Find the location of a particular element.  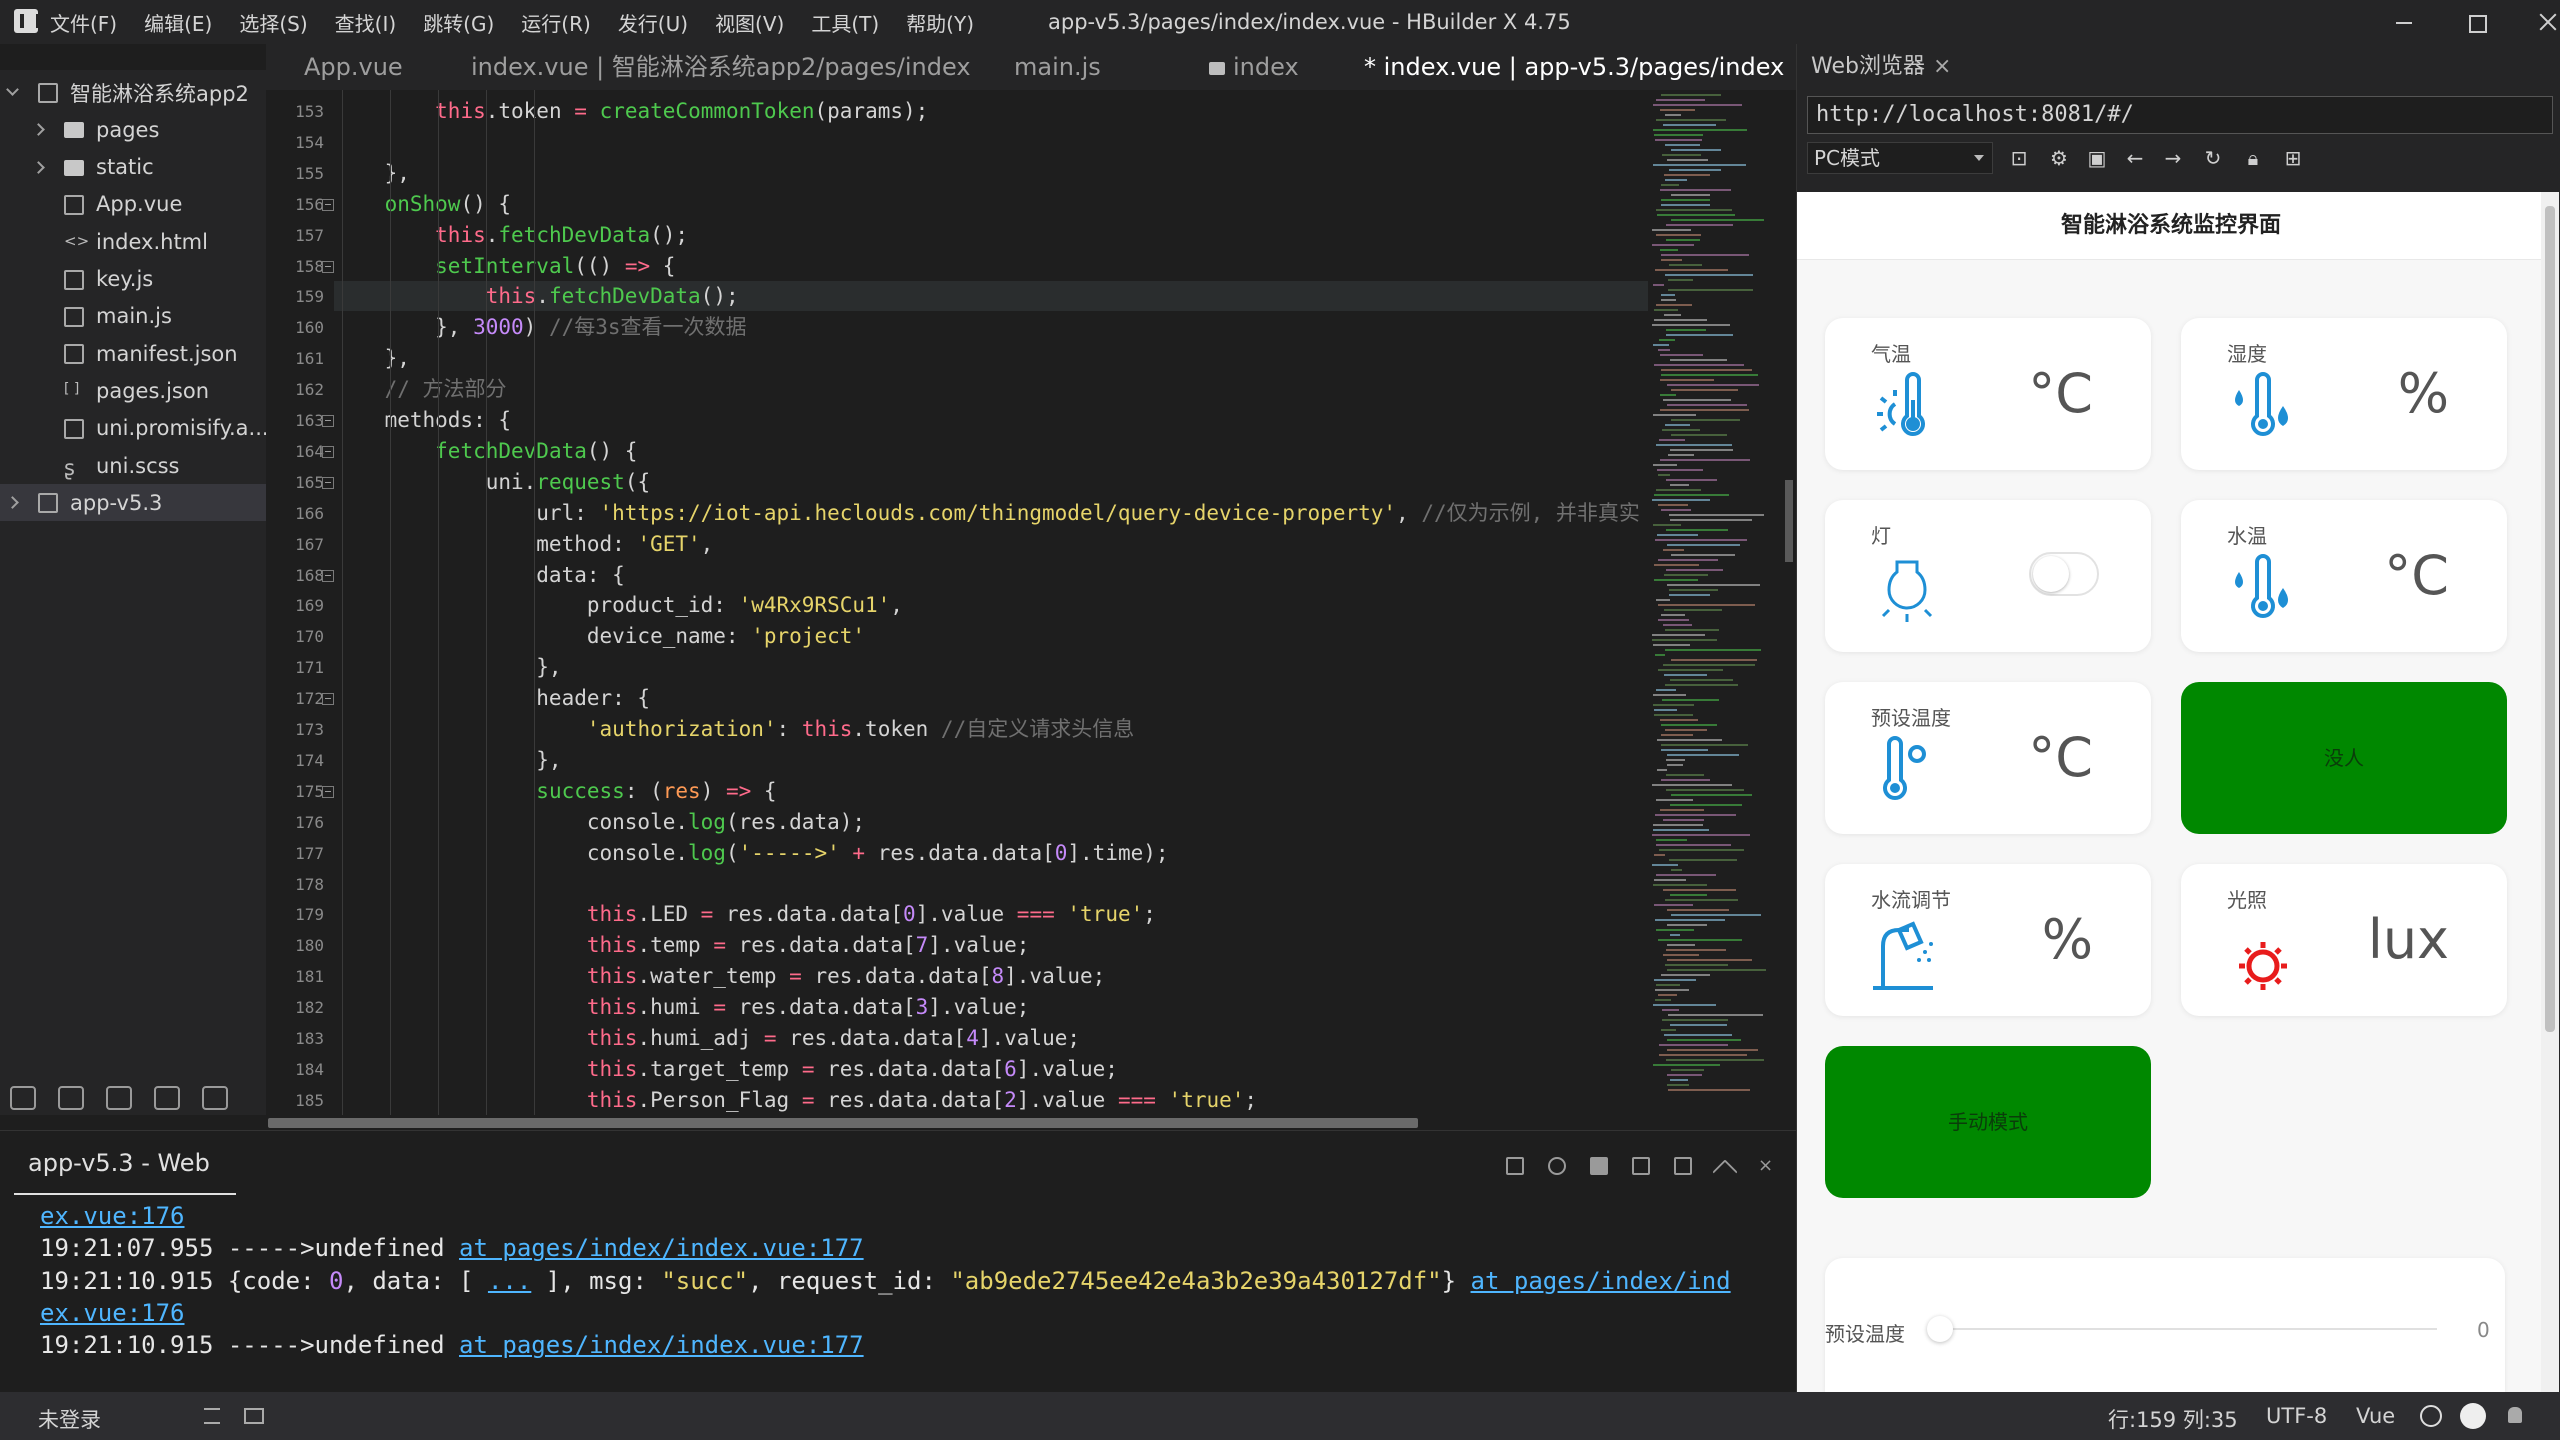

minimap is located at coordinates (1714, 603).